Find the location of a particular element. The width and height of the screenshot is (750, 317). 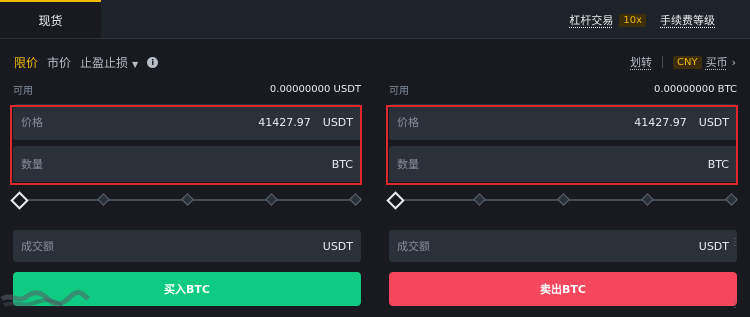

order-type-tabs: 限价 市价 止盈止损 ▼ i is located at coordinates (86, 62).